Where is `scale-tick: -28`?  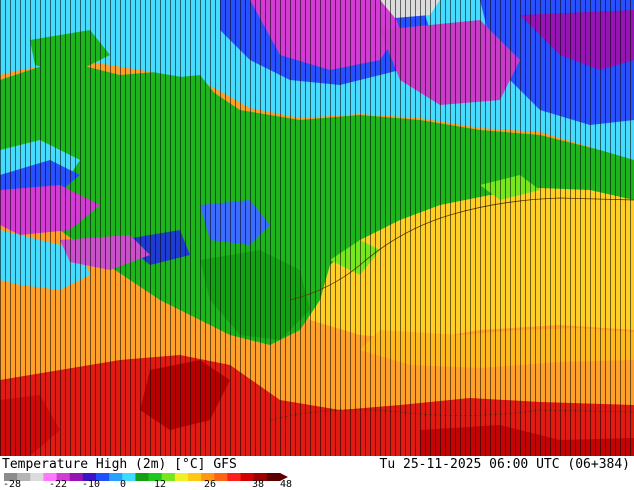
scale-tick: -28 is located at coordinates (12, 484).